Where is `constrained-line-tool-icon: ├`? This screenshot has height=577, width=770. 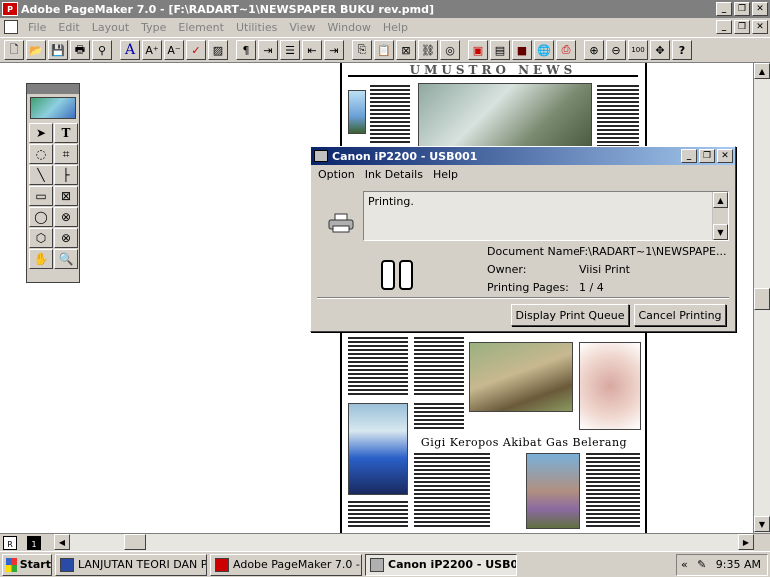
constrained-line-tool-icon: ├ is located at coordinates (66, 175).